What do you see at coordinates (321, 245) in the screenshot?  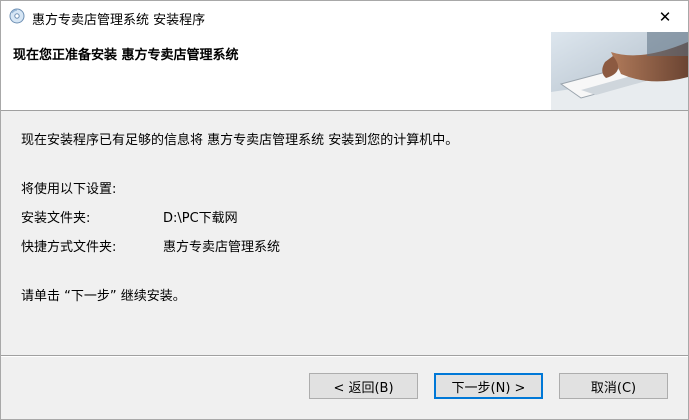 I see `setting-shortcut-folder: 快捷方式文件夹: 惠方专卖店管理系统` at bounding box center [321, 245].